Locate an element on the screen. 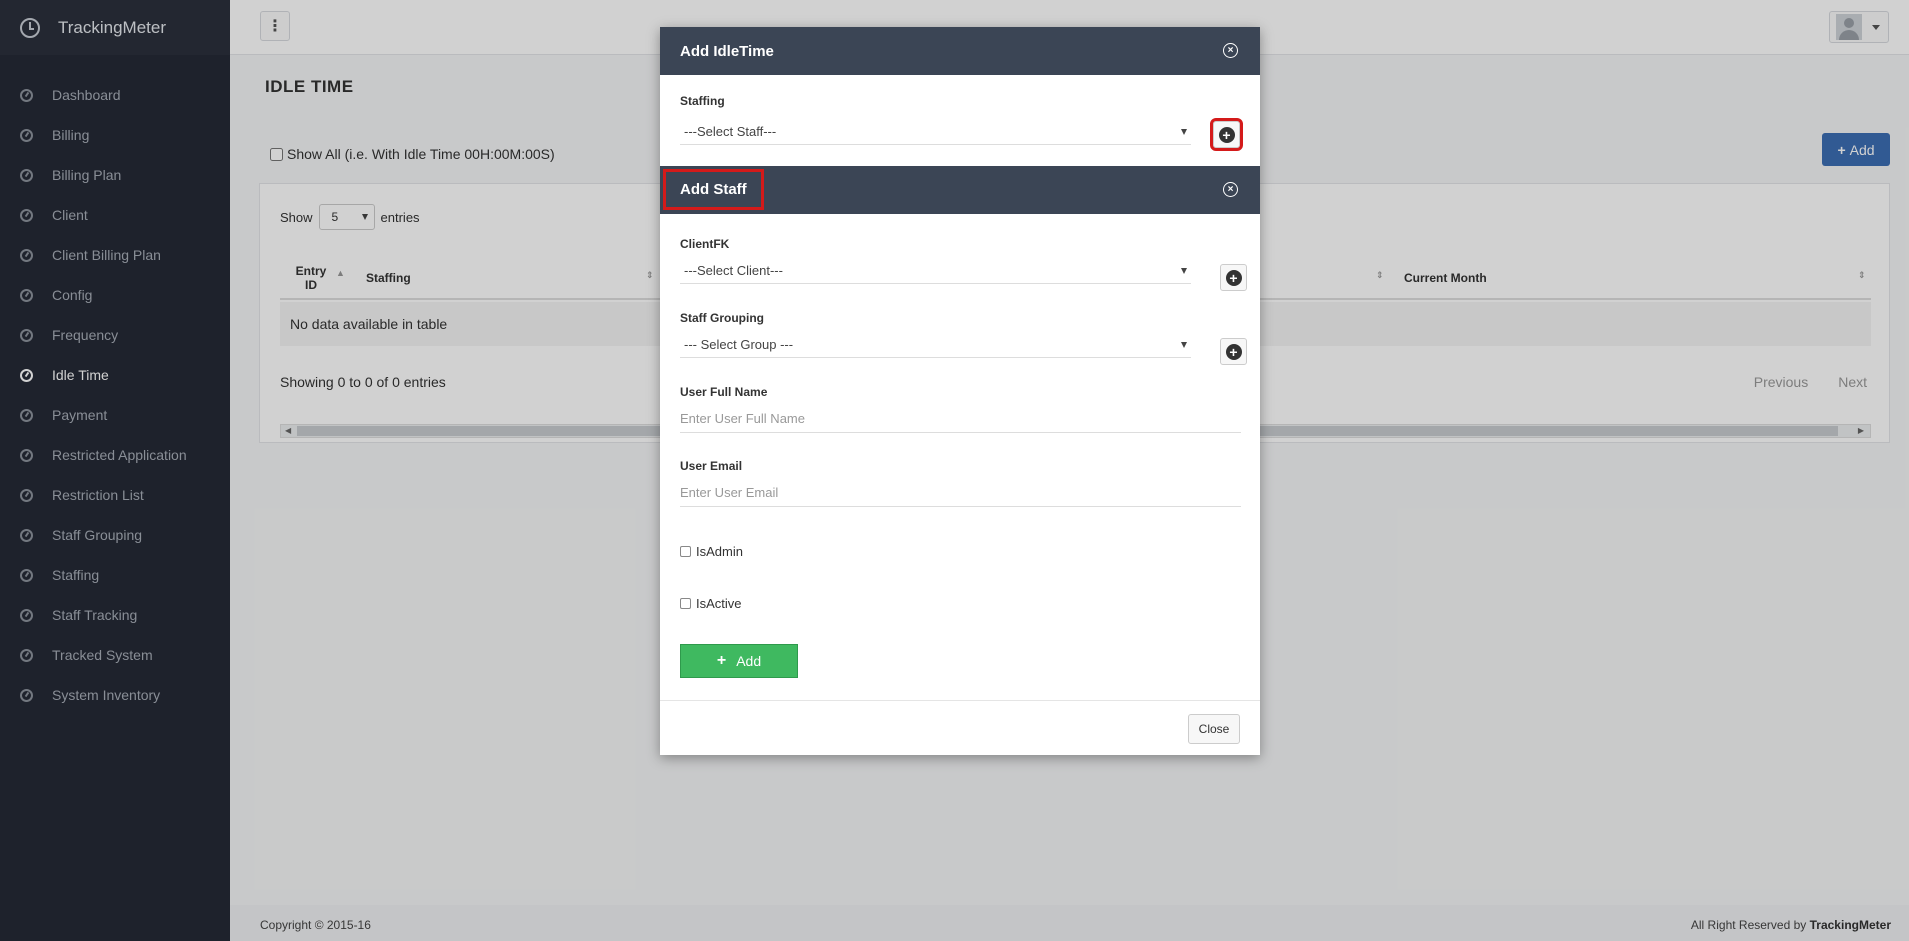 This screenshot has height=941, width=1909. add-client-plus-button: + is located at coordinates (1233, 277).